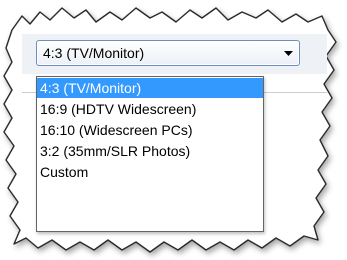  Describe the element at coordinates (150, 109) in the screenshot. I see `option-16-9-hdtv-widescreen: 16:9 (HDTV Widescreen)` at that location.